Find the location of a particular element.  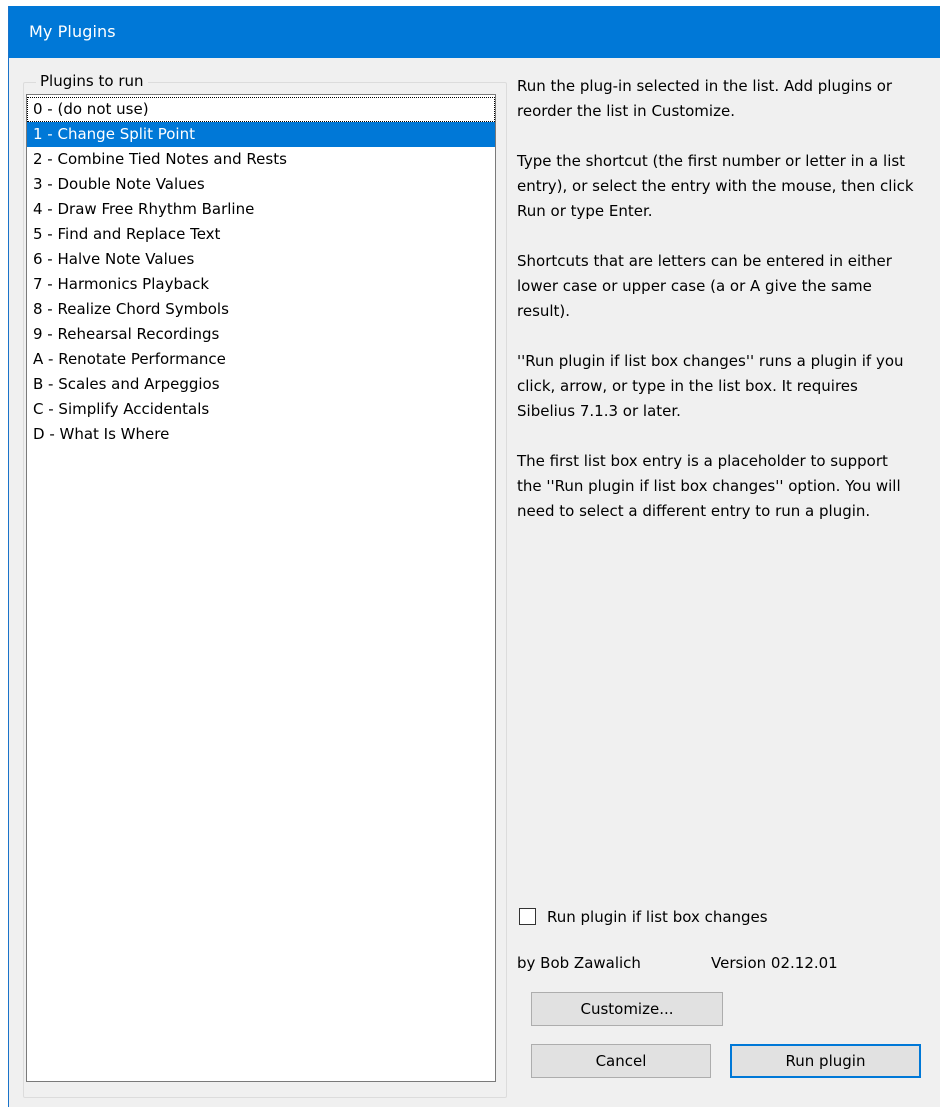

run-plugin-button: Run plugin is located at coordinates (825, 1061).